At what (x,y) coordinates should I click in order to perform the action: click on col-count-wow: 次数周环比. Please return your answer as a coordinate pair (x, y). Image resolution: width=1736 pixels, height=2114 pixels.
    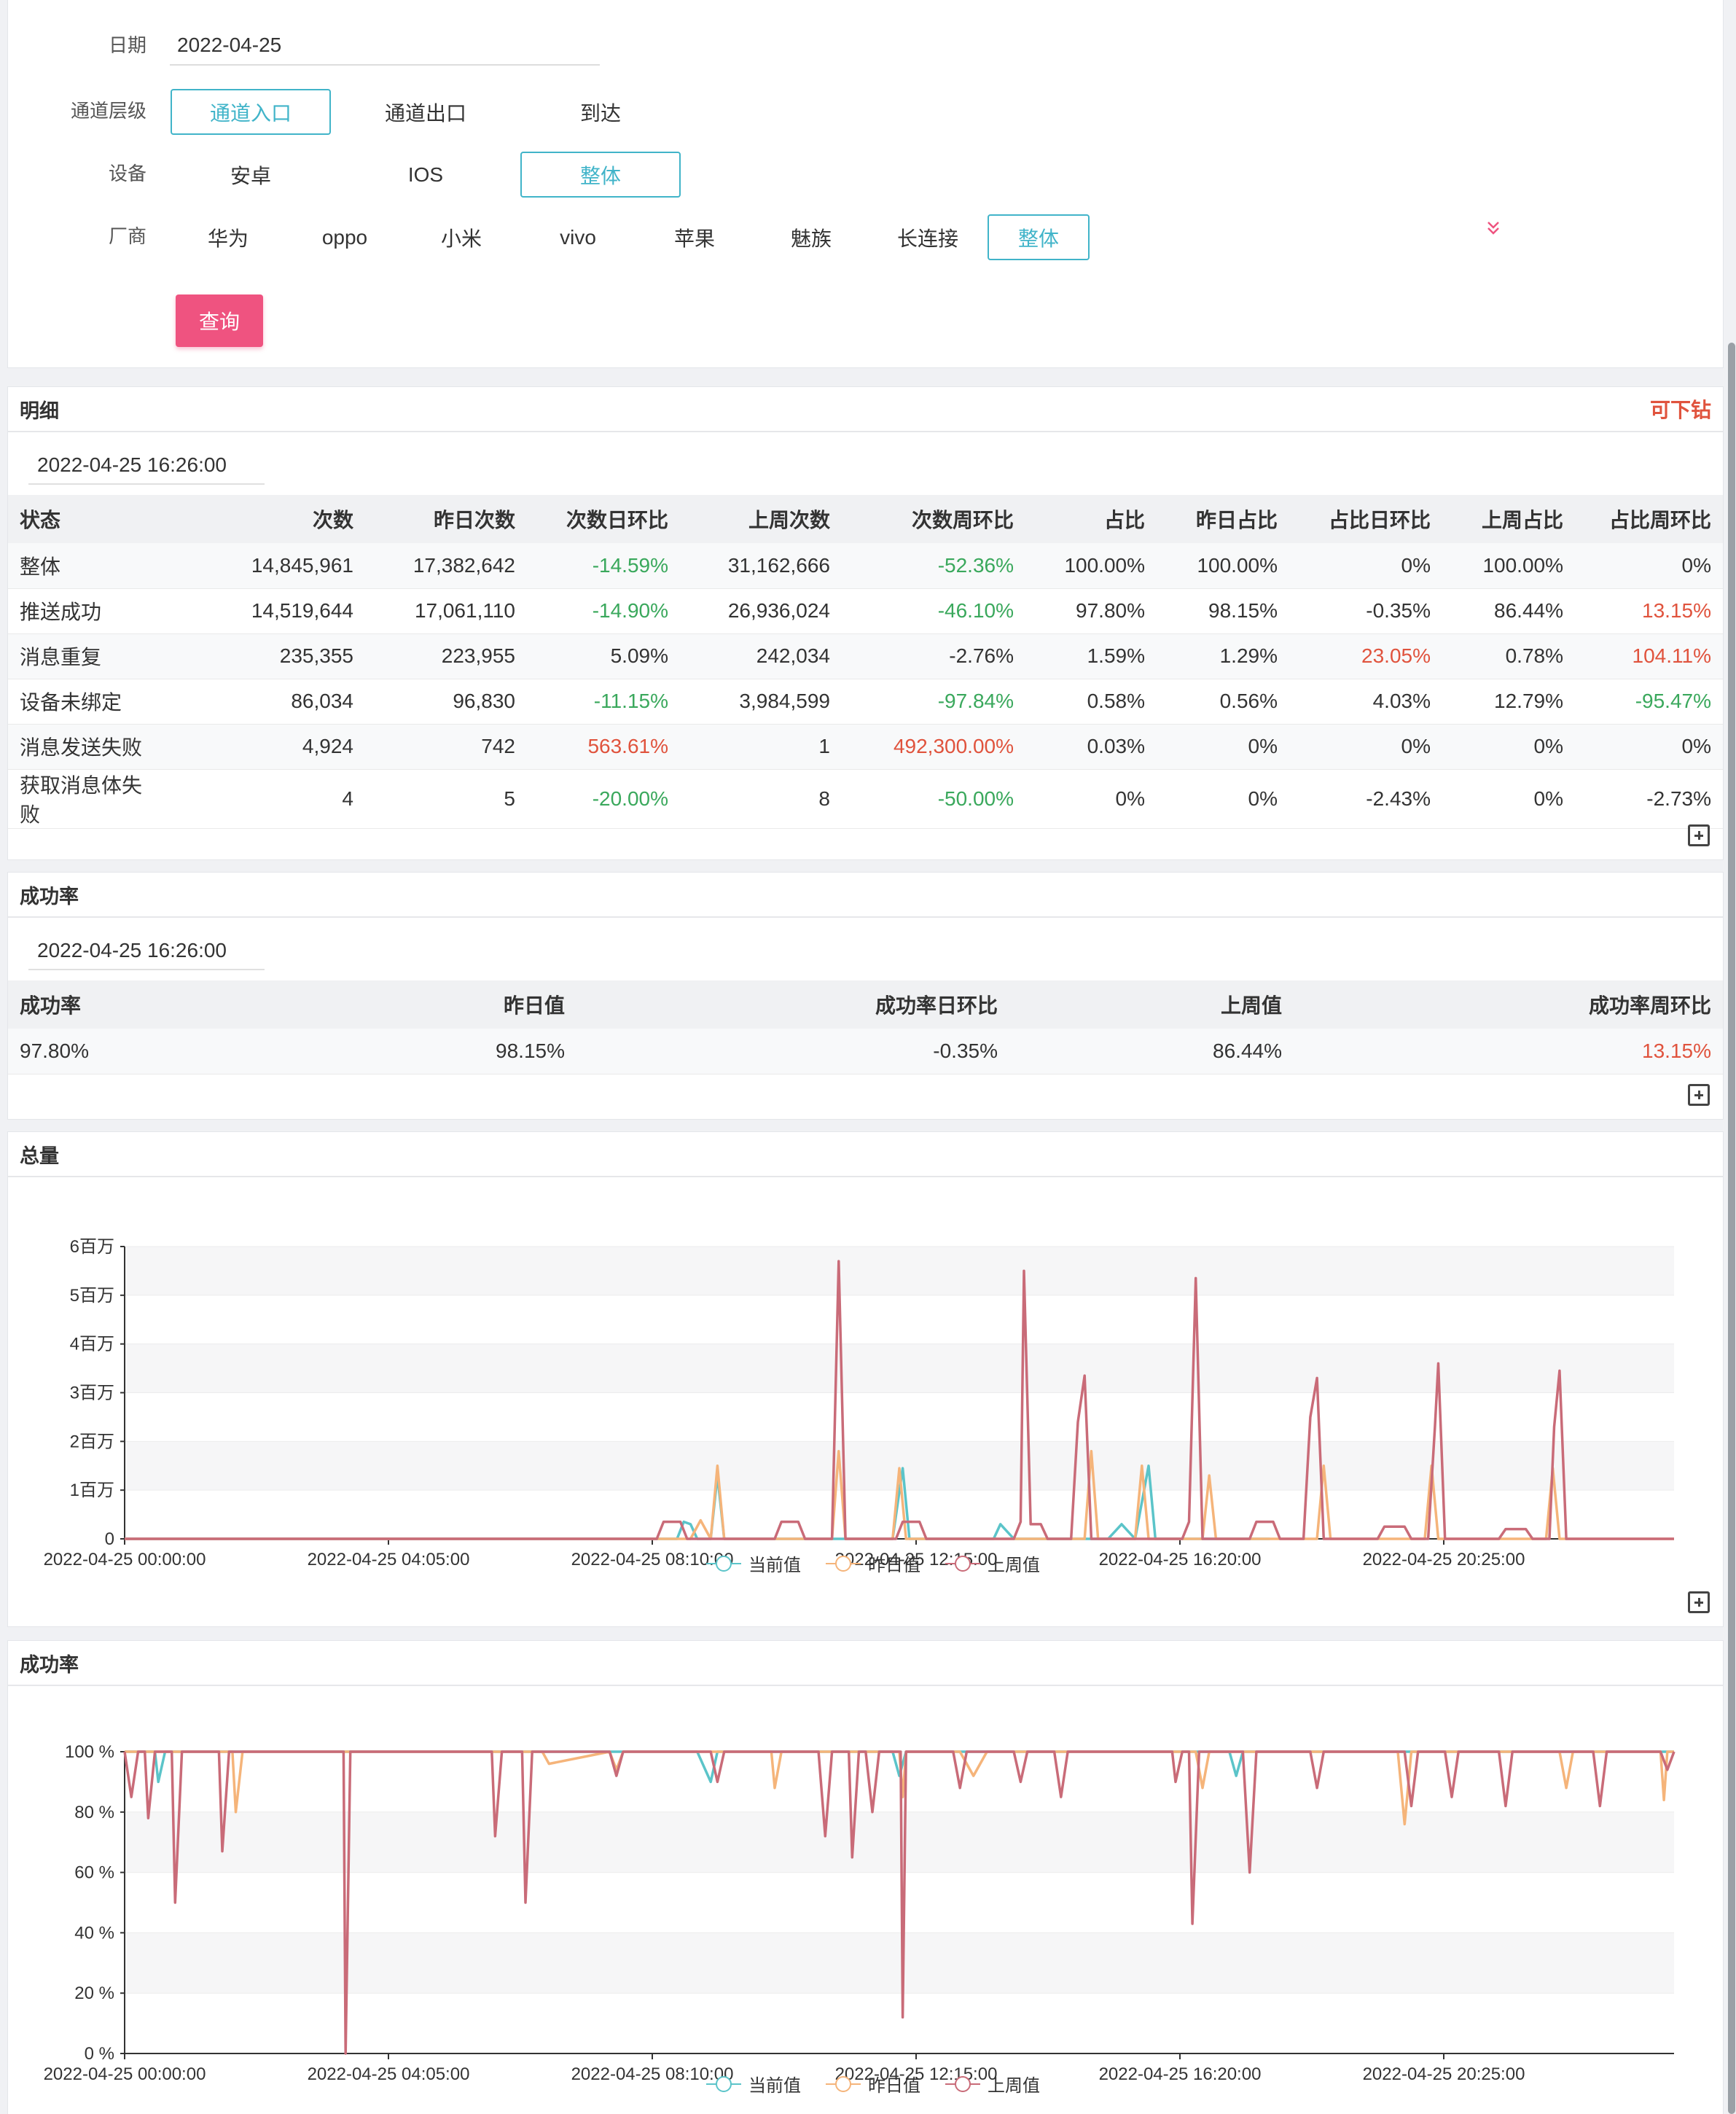
    Looking at the image, I should click on (934, 519).